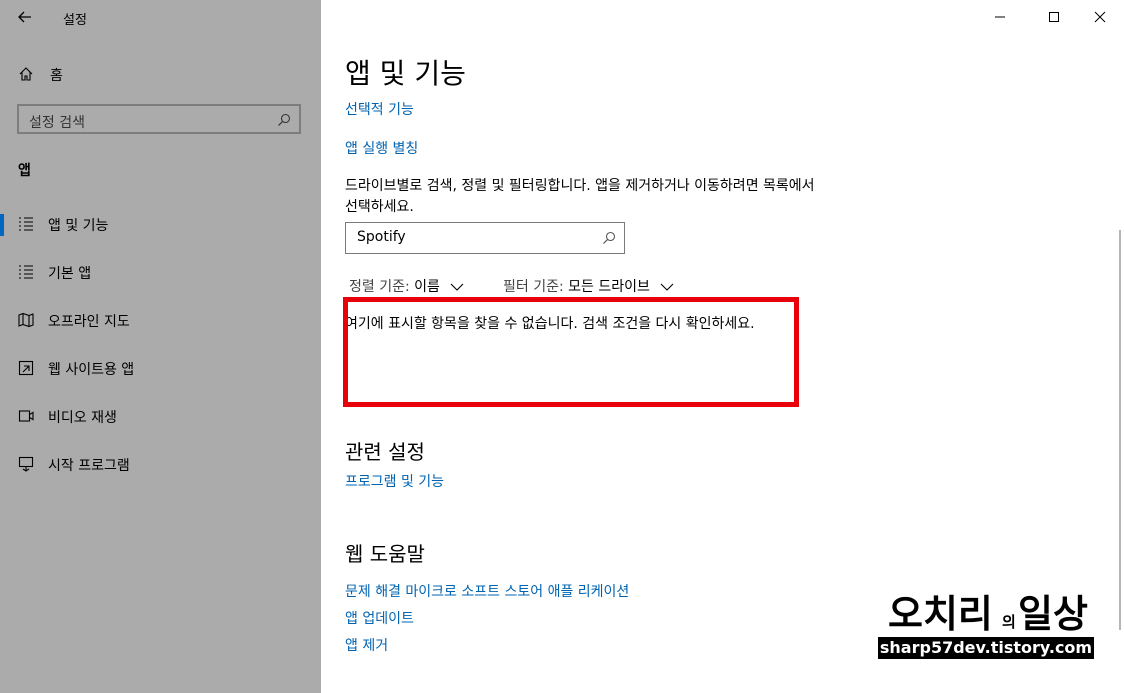  What do you see at coordinates (160, 17) in the screenshot?
I see `title-bar: 설정` at bounding box center [160, 17].